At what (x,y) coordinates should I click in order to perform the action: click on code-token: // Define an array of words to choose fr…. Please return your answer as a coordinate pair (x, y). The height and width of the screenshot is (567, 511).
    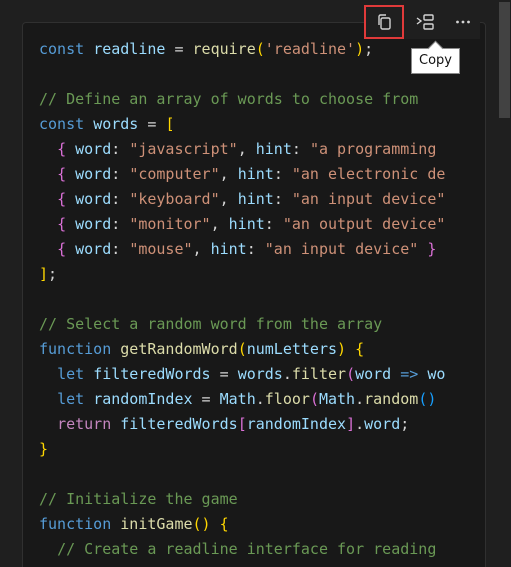
    Looking at the image, I should click on (229, 99).